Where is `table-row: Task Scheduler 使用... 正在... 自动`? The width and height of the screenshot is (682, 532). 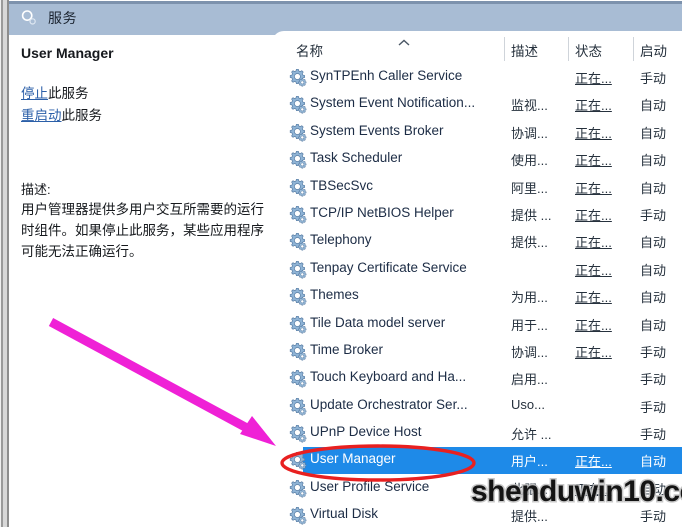
table-row: Task Scheduler 使用... 正在... 自动 is located at coordinates (484, 159).